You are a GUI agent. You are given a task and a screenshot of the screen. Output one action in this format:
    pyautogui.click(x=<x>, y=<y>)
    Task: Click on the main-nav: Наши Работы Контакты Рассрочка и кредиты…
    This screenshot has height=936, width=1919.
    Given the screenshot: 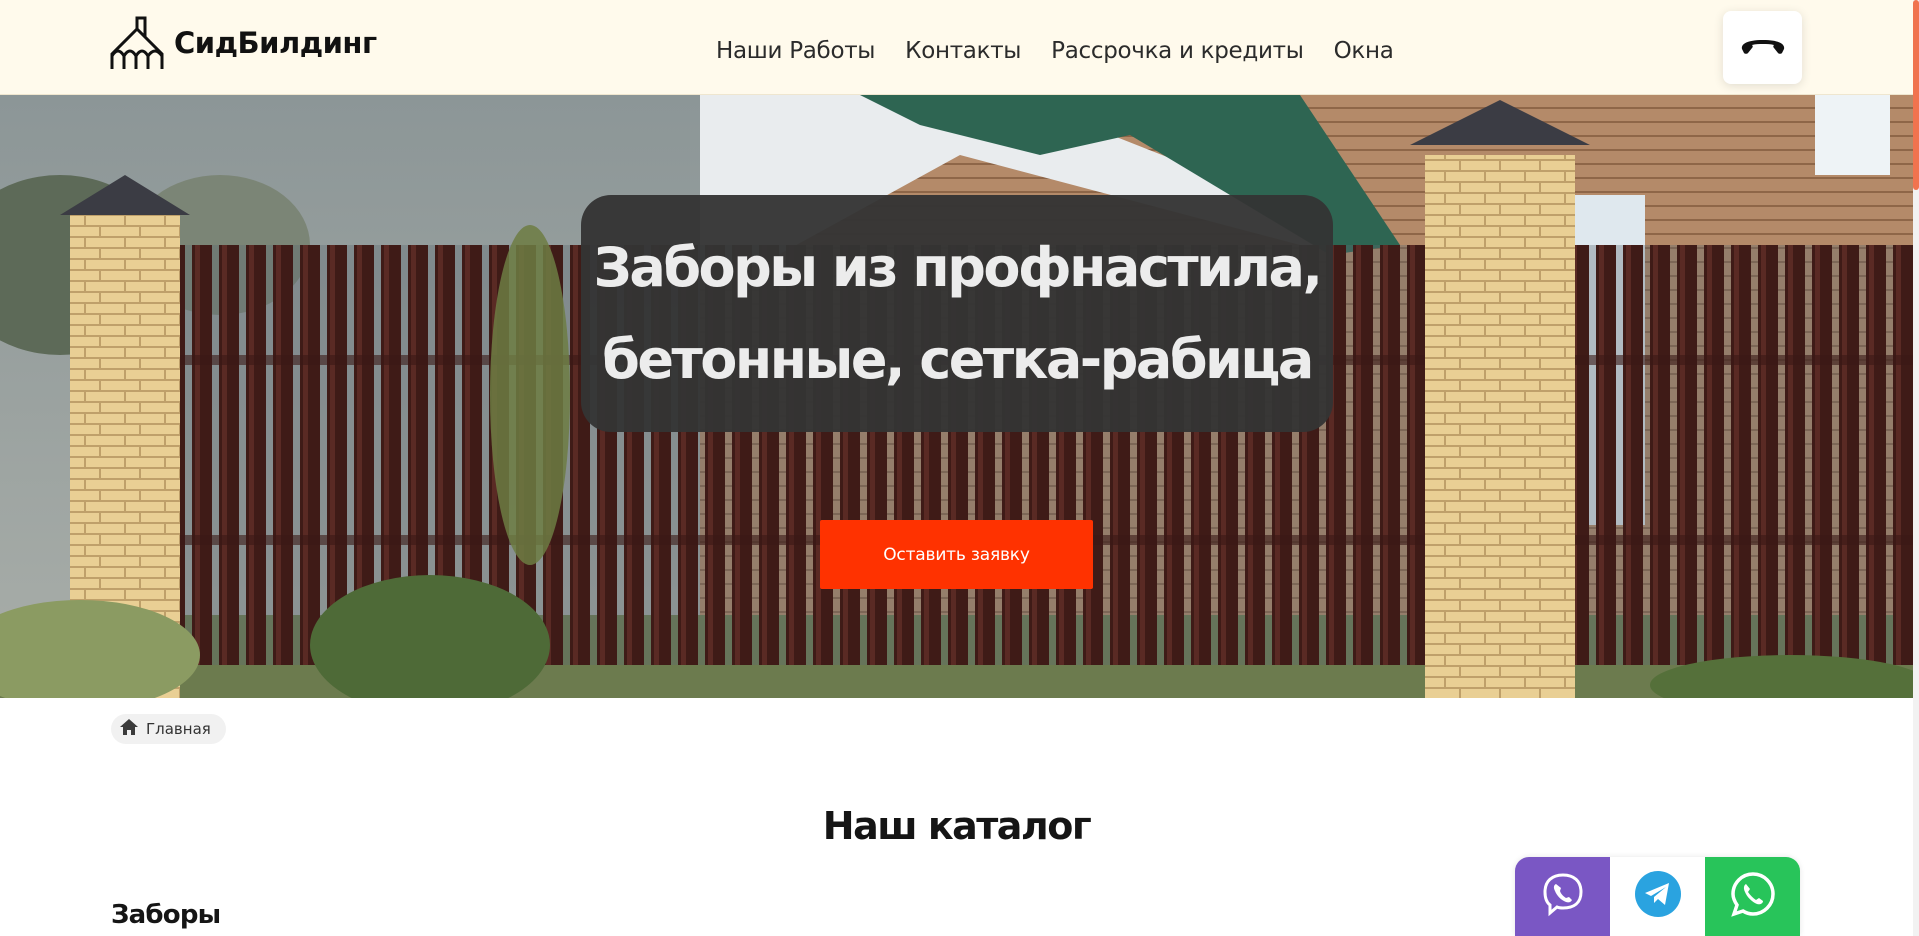 What is the action you would take?
    pyautogui.click(x=1055, y=51)
    